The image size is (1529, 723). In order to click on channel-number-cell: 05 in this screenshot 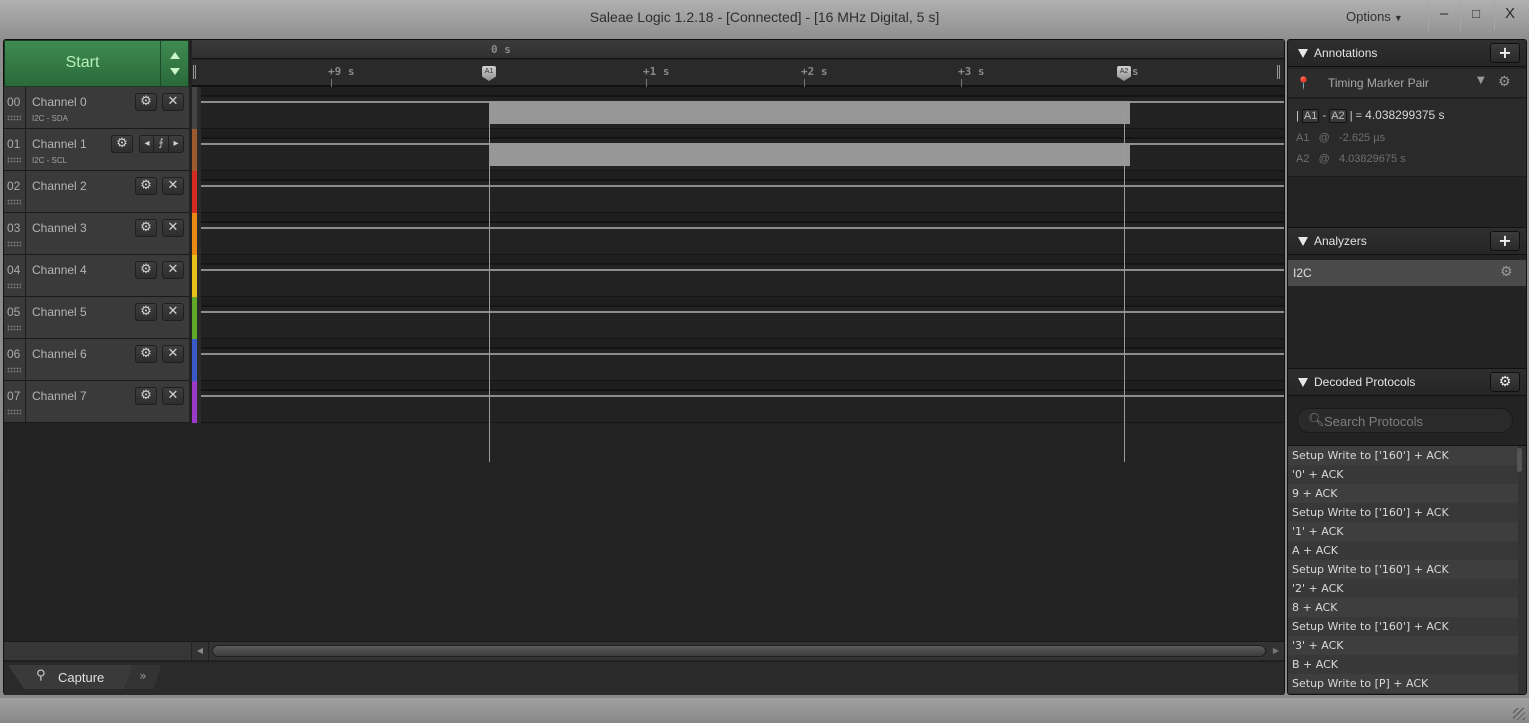, I will do `click(15, 317)`.